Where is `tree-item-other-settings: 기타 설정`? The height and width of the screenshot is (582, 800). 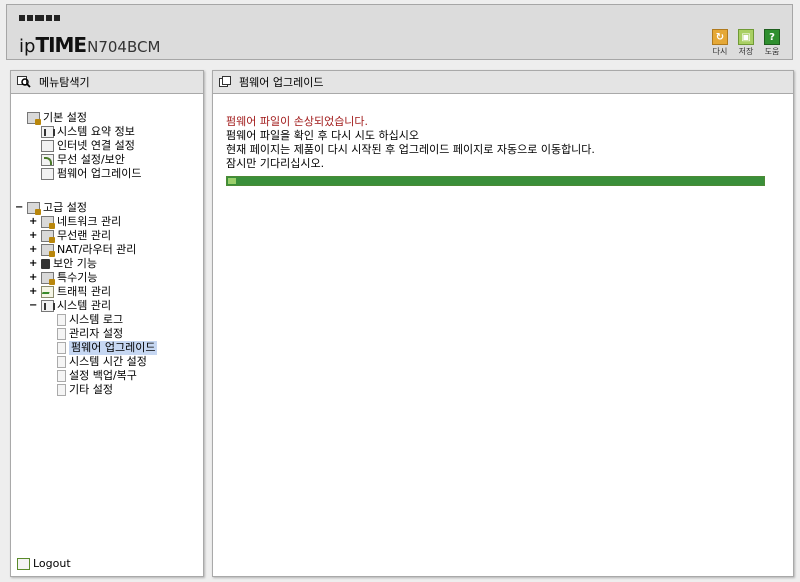
tree-item-other-settings: 기타 설정 is located at coordinates (85, 390).